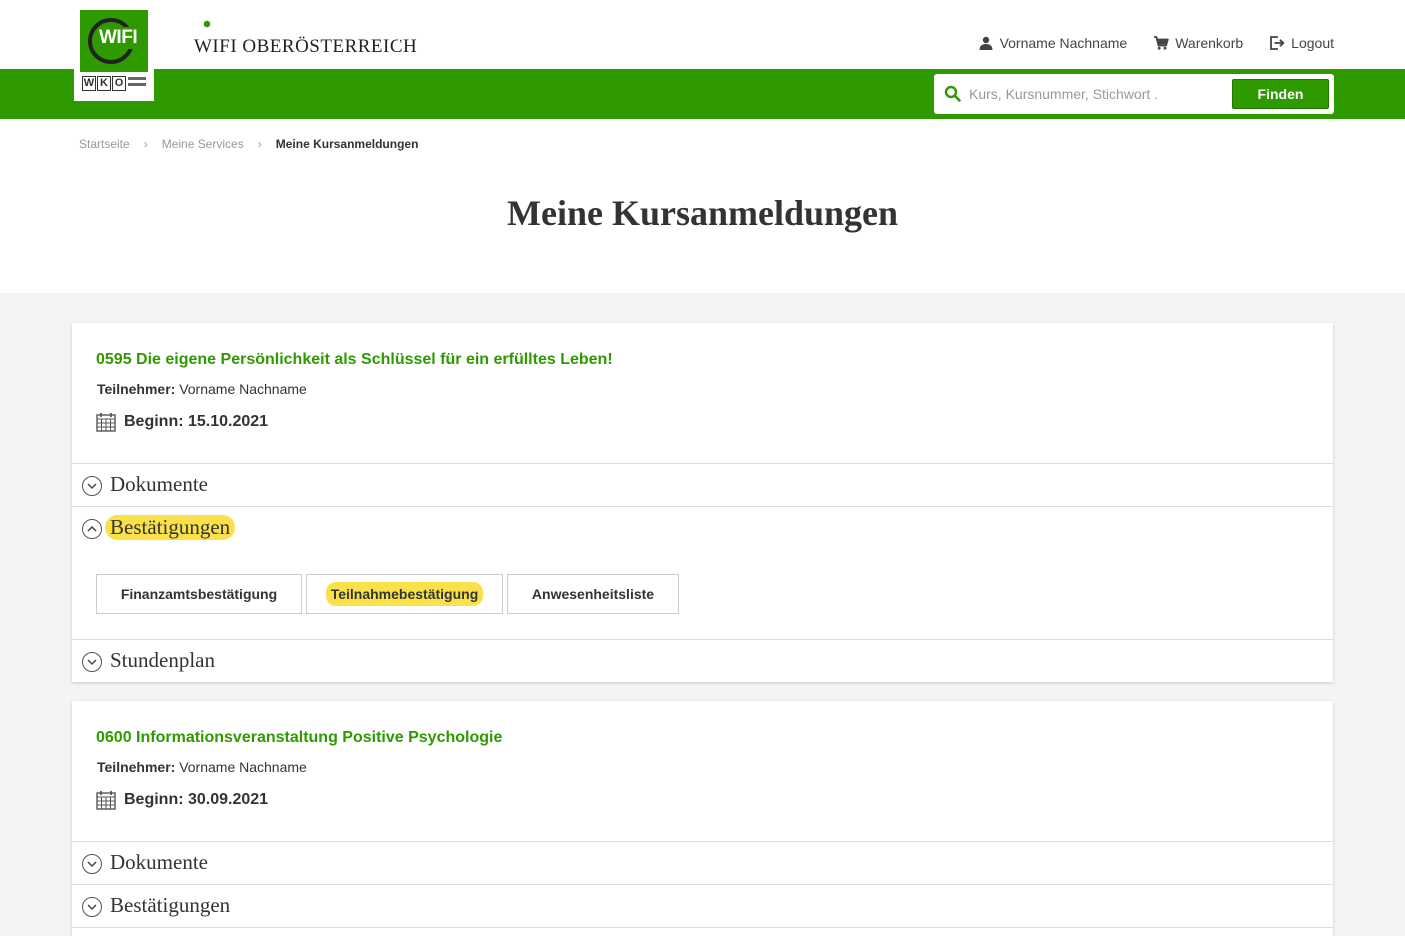 This screenshot has height=936, width=1405. I want to click on accordion-next, so click(702, 931).